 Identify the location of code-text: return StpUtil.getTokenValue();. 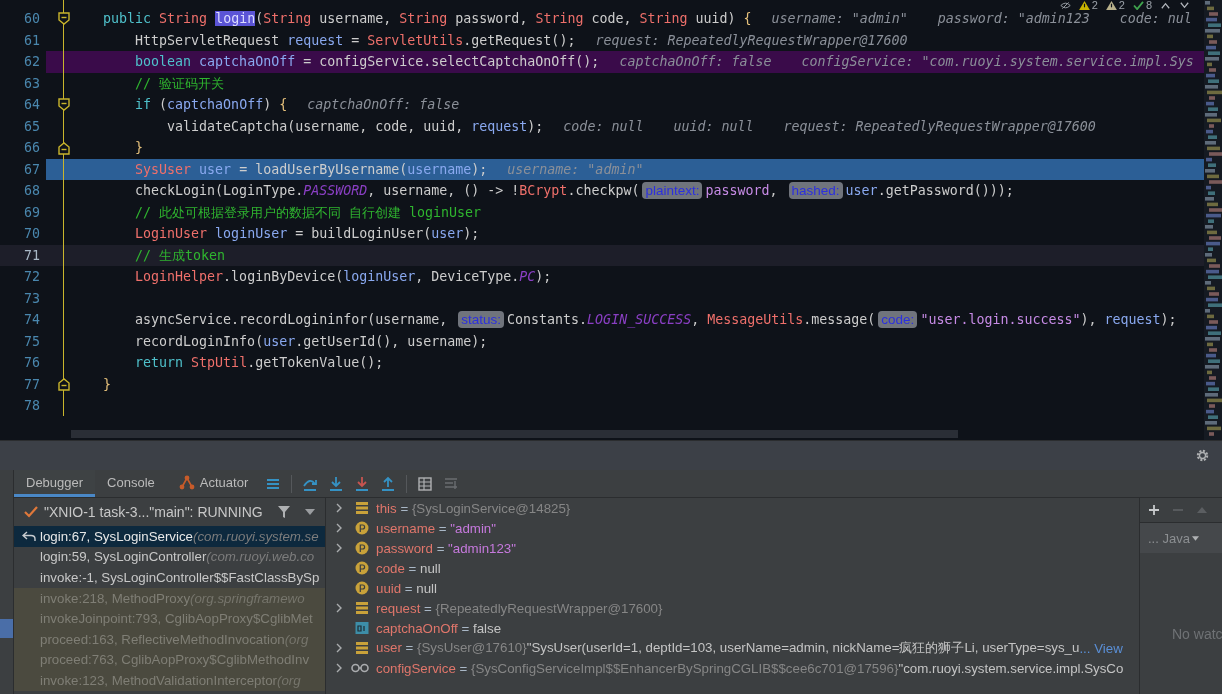
(259, 362).